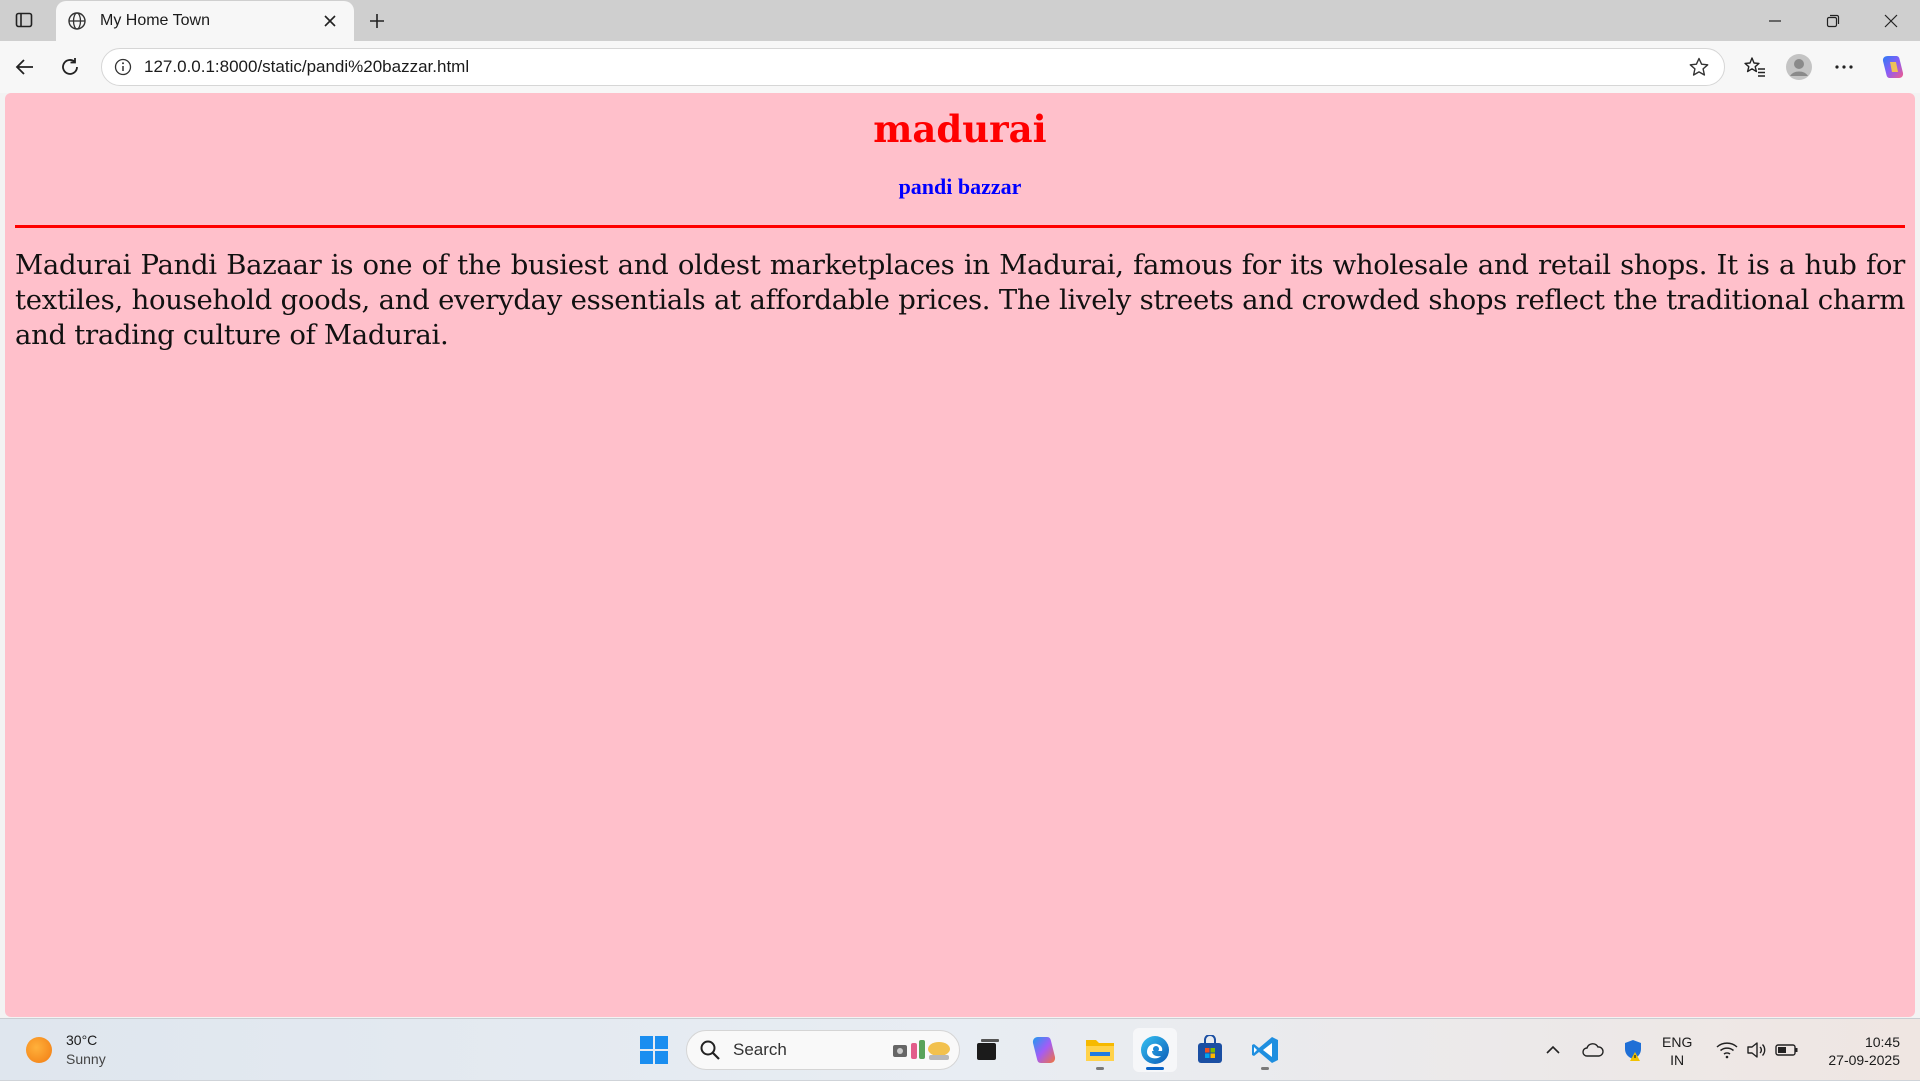 This screenshot has height=1081, width=1920. I want to click on security-button, so click(1633, 1050).